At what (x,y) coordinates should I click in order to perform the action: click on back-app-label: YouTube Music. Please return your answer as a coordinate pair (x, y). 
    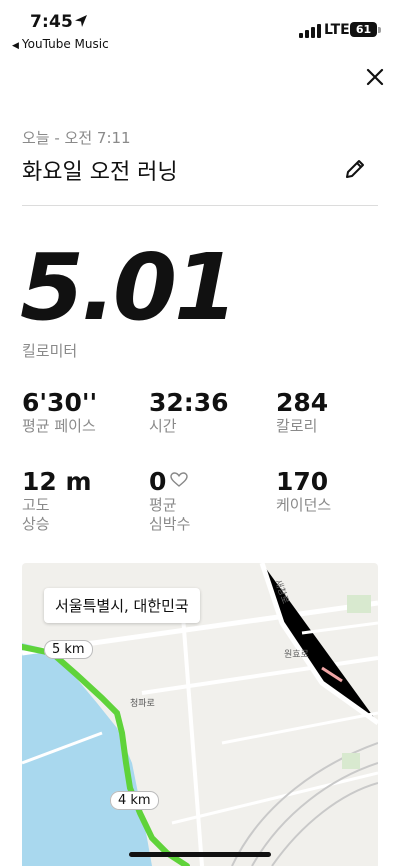
    Looking at the image, I should click on (65, 44).